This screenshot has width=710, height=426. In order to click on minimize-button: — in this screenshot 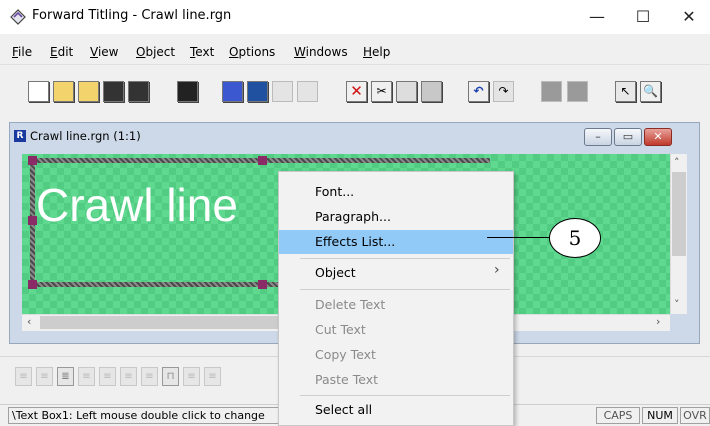, I will do `click(597, 17)`.